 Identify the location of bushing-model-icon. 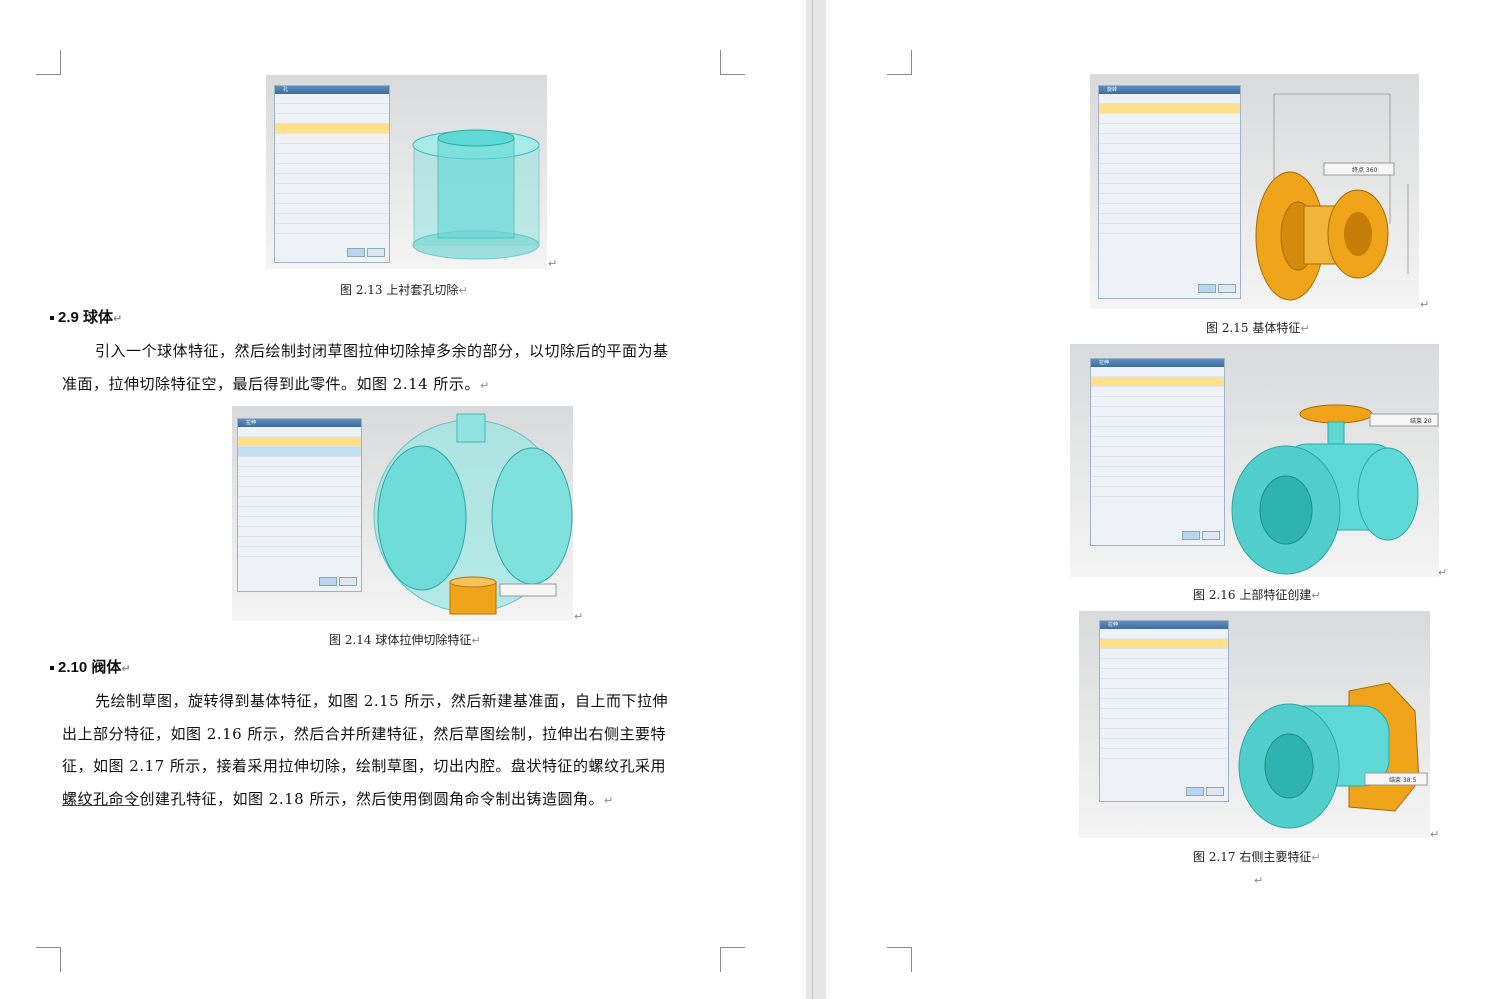
(476, 194).